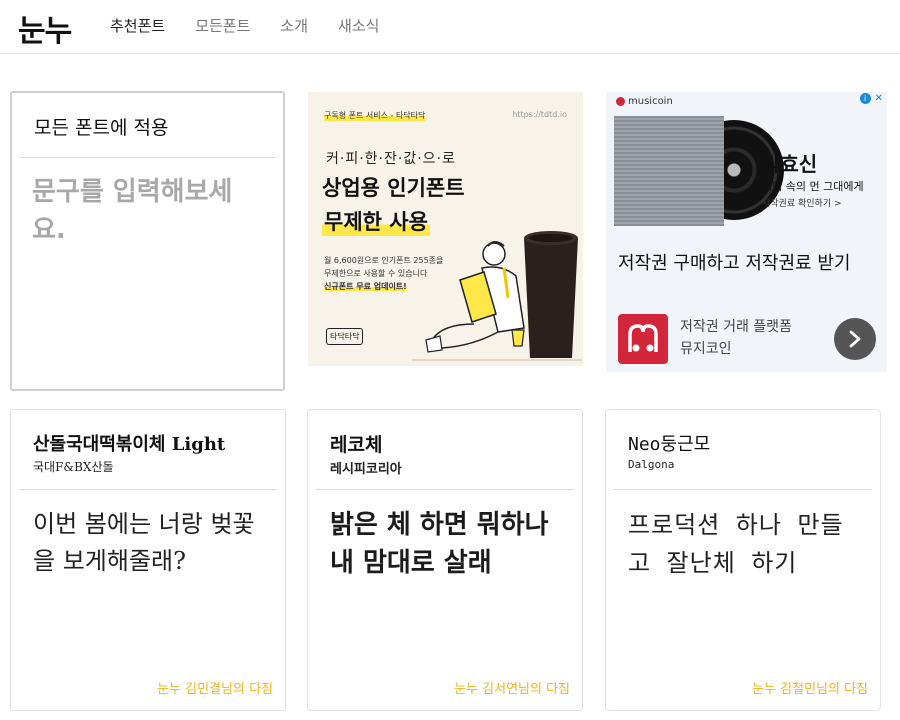 This screenshot has width=900, height=720. I want to click on ad-desc-highlight: 신규폰트 무료 업데이트!, so click(365, 286).